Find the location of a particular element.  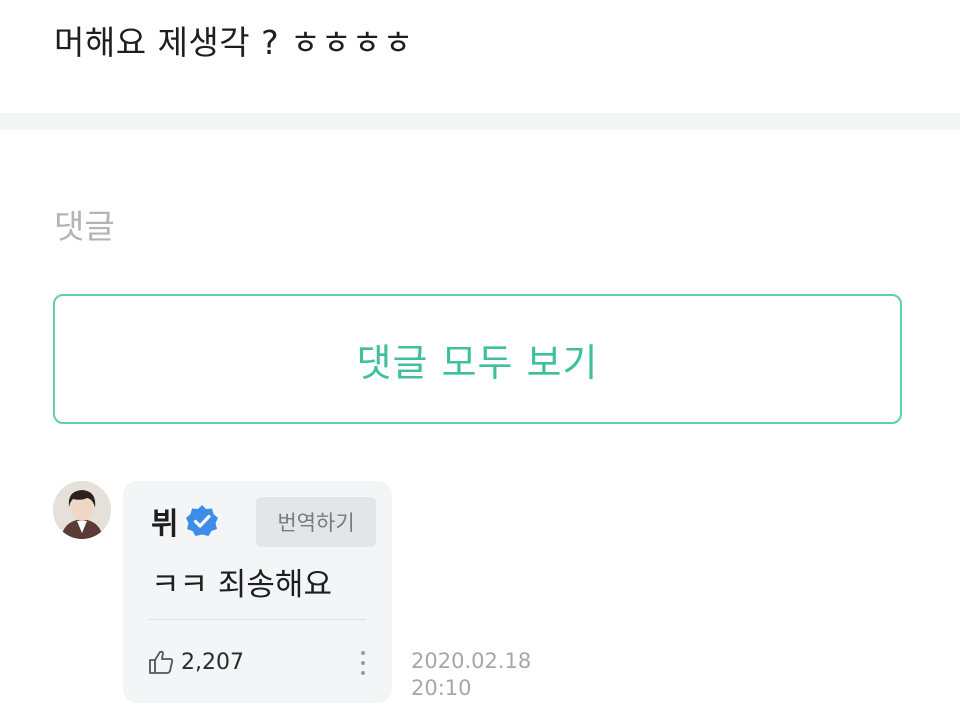

more-options-icon is located at coordinates (363, 663).